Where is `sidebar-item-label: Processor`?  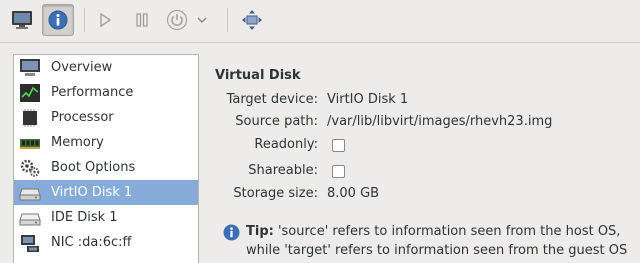
sidebar-item-label: Processor is located at coordinates (82, 117).